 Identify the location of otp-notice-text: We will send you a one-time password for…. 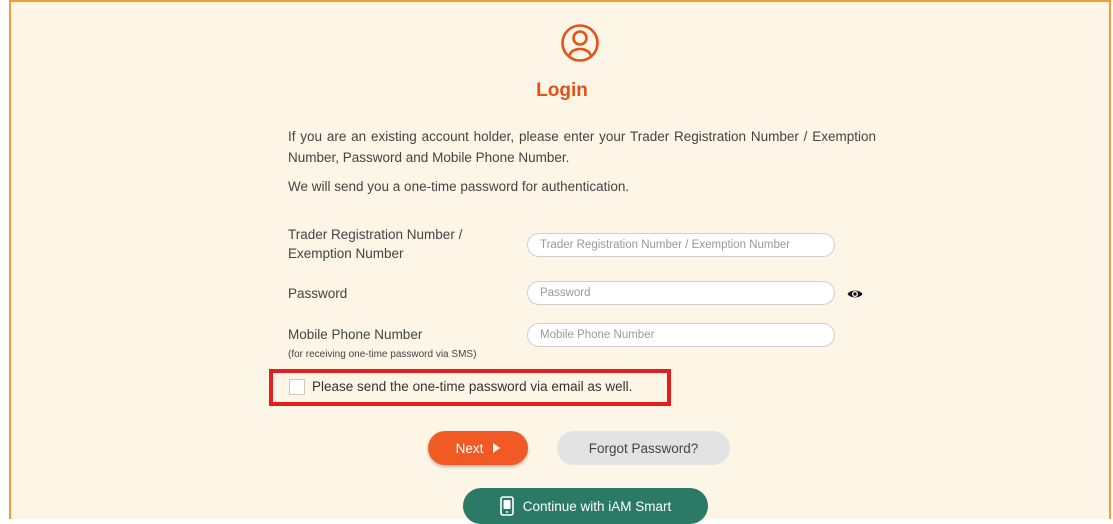
(459, 186).